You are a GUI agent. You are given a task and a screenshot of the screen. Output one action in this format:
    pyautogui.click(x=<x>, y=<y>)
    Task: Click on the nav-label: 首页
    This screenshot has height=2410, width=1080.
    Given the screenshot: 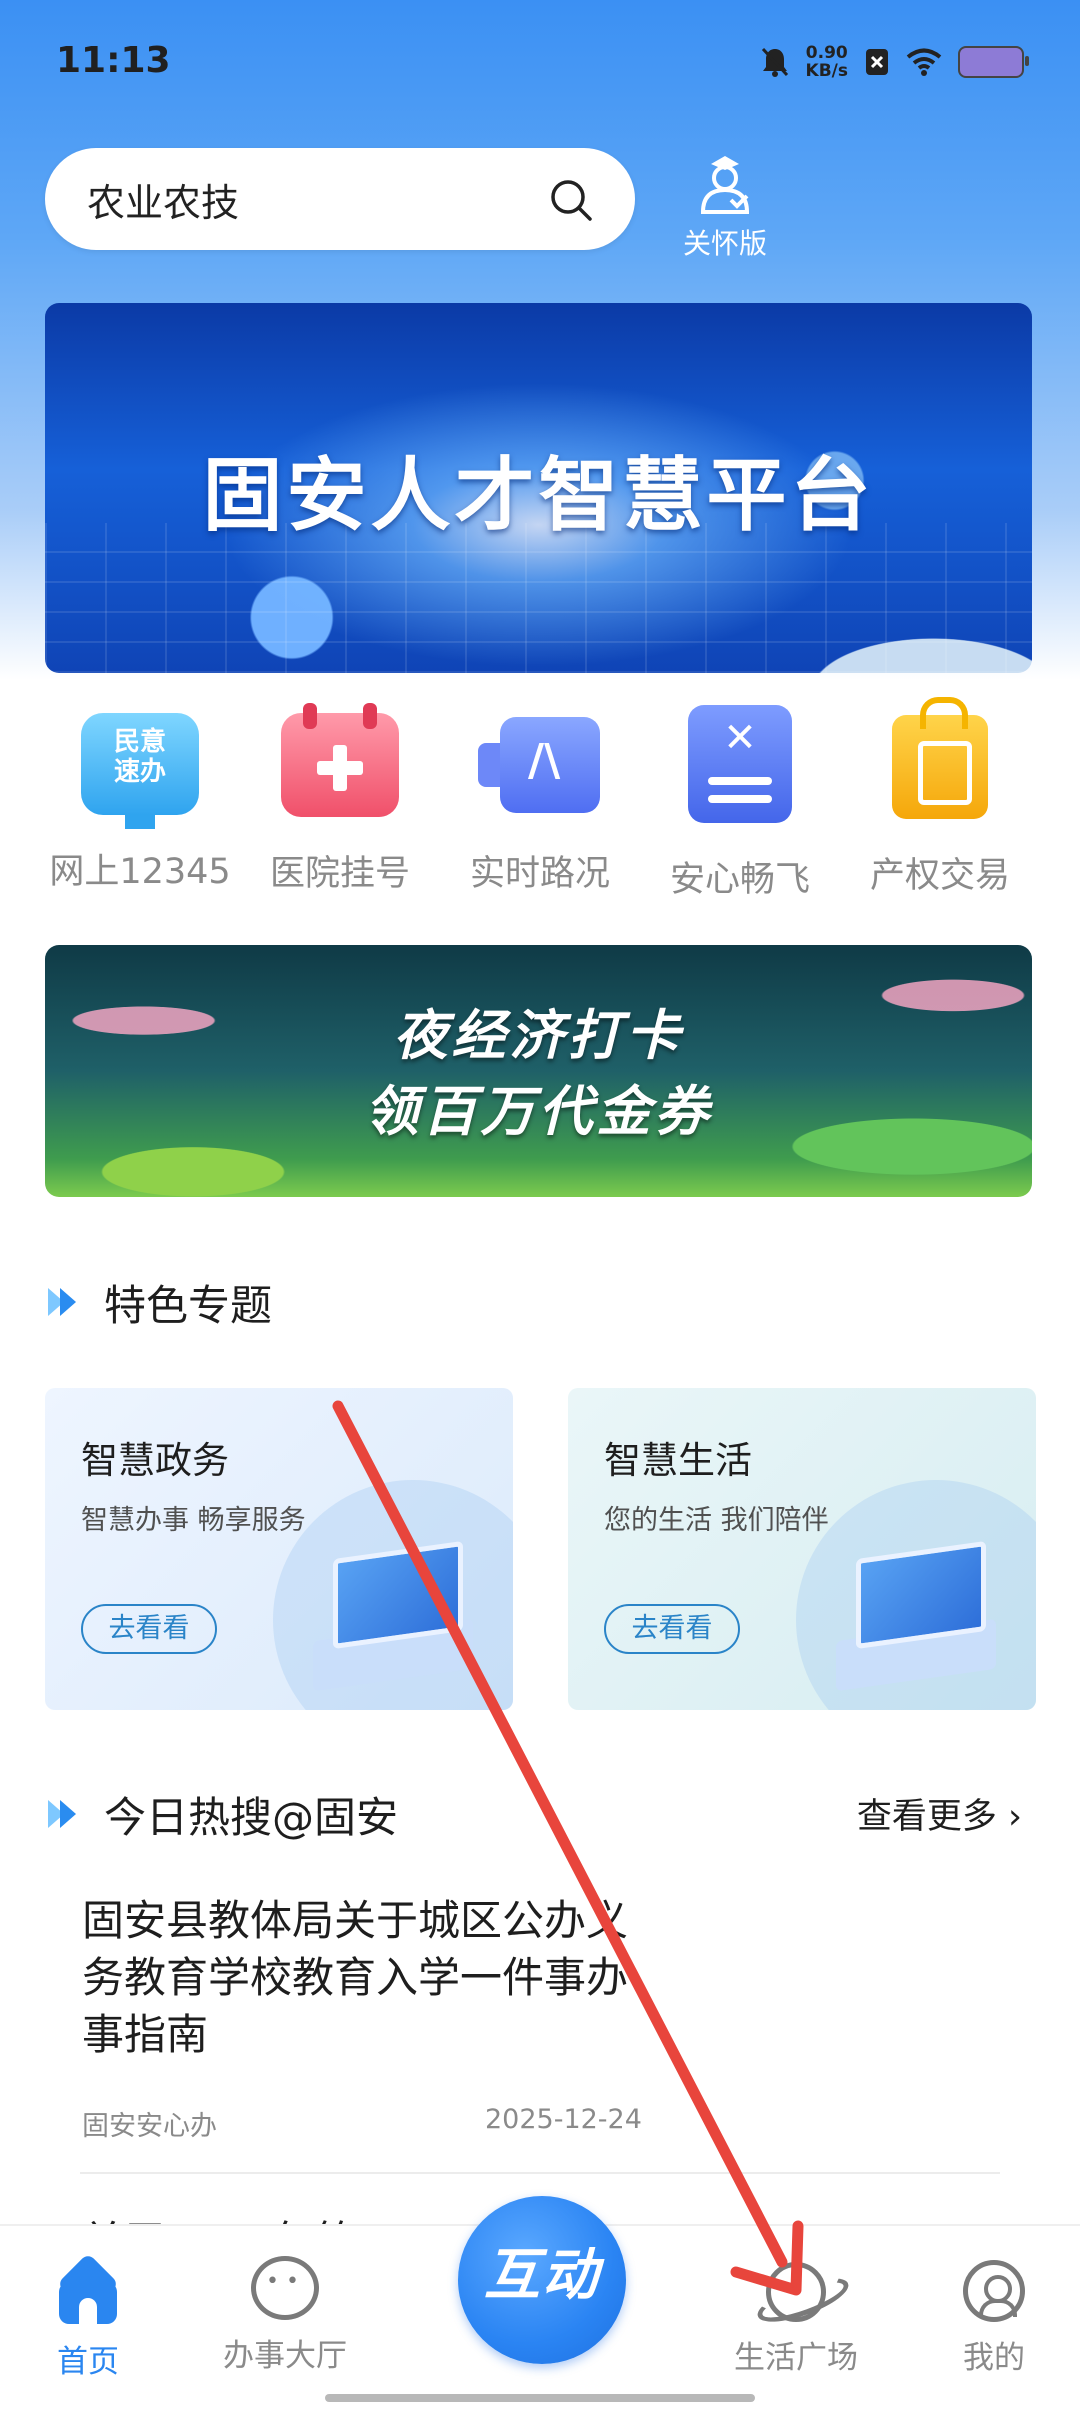 What is the action you would take?
    pyautogui.click(x=88, y=2362)
    